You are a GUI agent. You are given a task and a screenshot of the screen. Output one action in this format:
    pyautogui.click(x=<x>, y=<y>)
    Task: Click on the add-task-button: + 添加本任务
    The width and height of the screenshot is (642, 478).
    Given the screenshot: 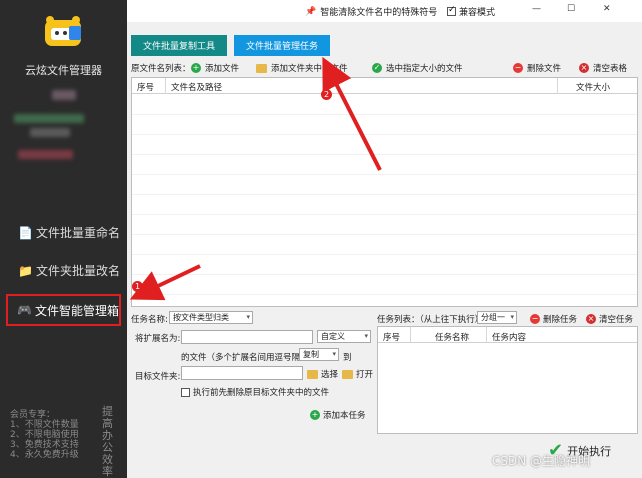 What is the action you would take?
    pyautogui.click(x=338, y=415)
    